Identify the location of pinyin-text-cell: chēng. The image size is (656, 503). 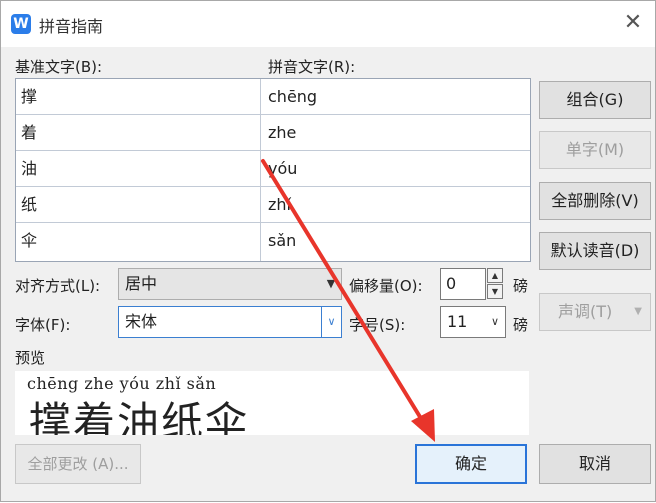
(395, 96).